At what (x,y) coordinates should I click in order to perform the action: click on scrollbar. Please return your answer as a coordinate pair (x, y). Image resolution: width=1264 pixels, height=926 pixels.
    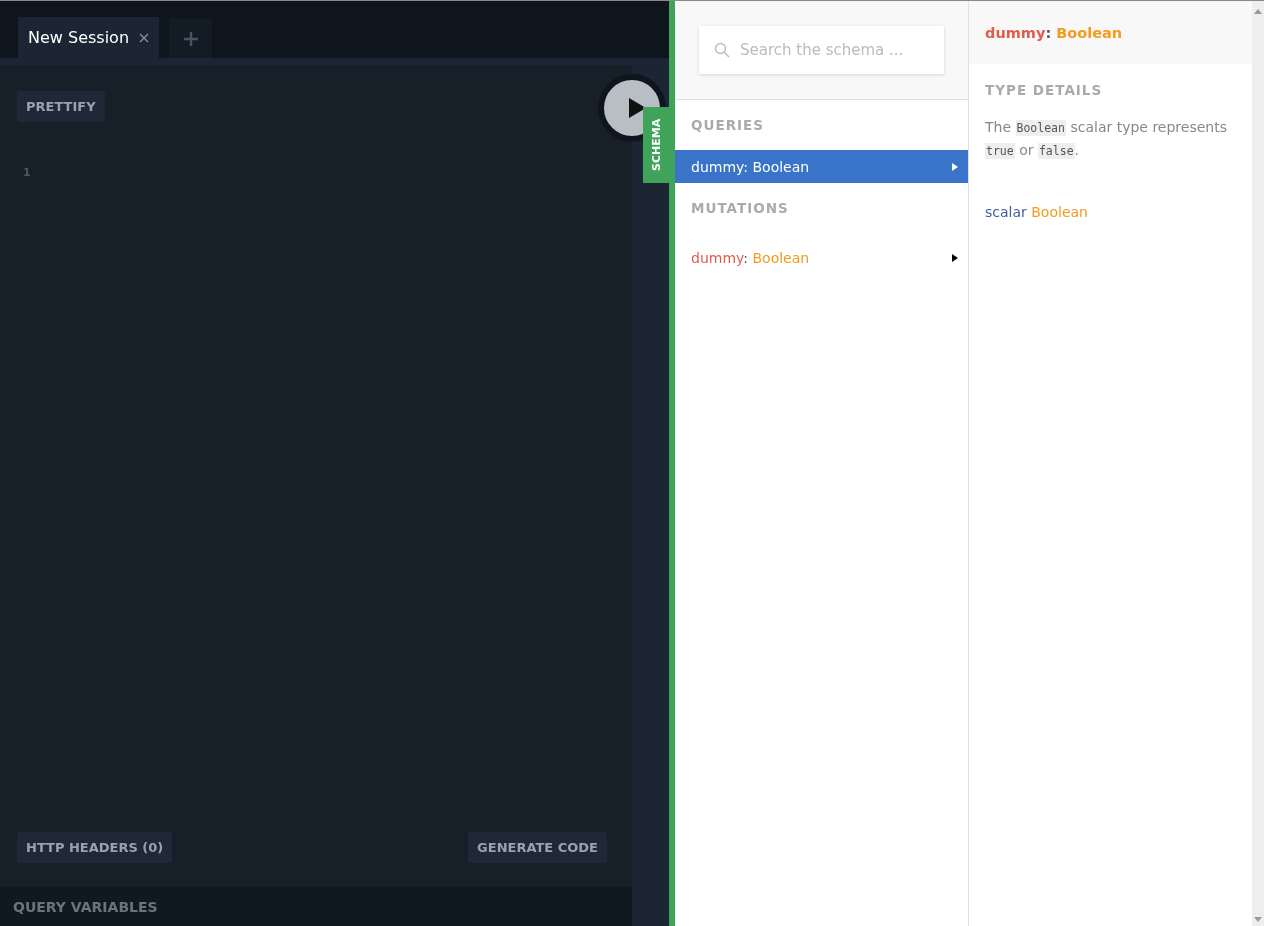
    Looking at the image, I should click on (1258, 463).